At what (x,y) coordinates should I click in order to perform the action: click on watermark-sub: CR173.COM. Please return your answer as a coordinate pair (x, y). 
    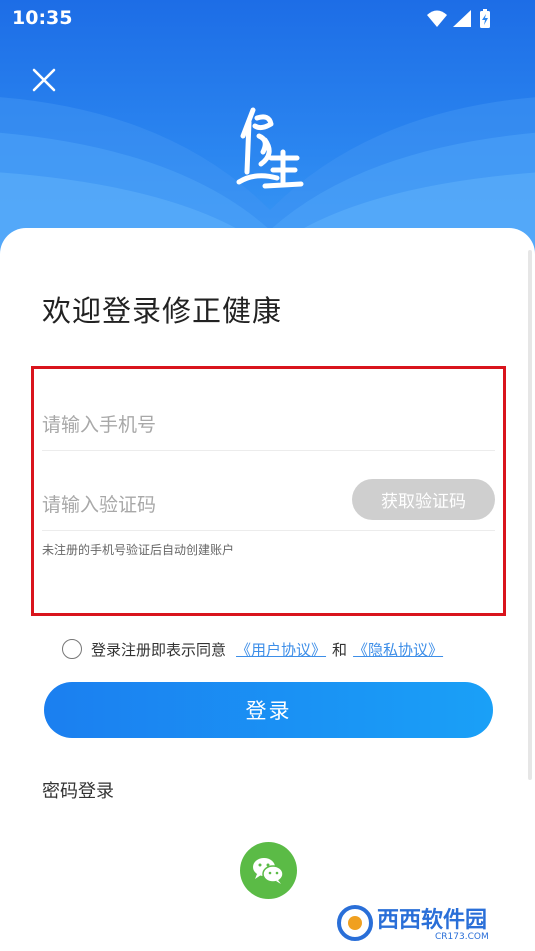
    Looking at the image, I should click on (462, 937).